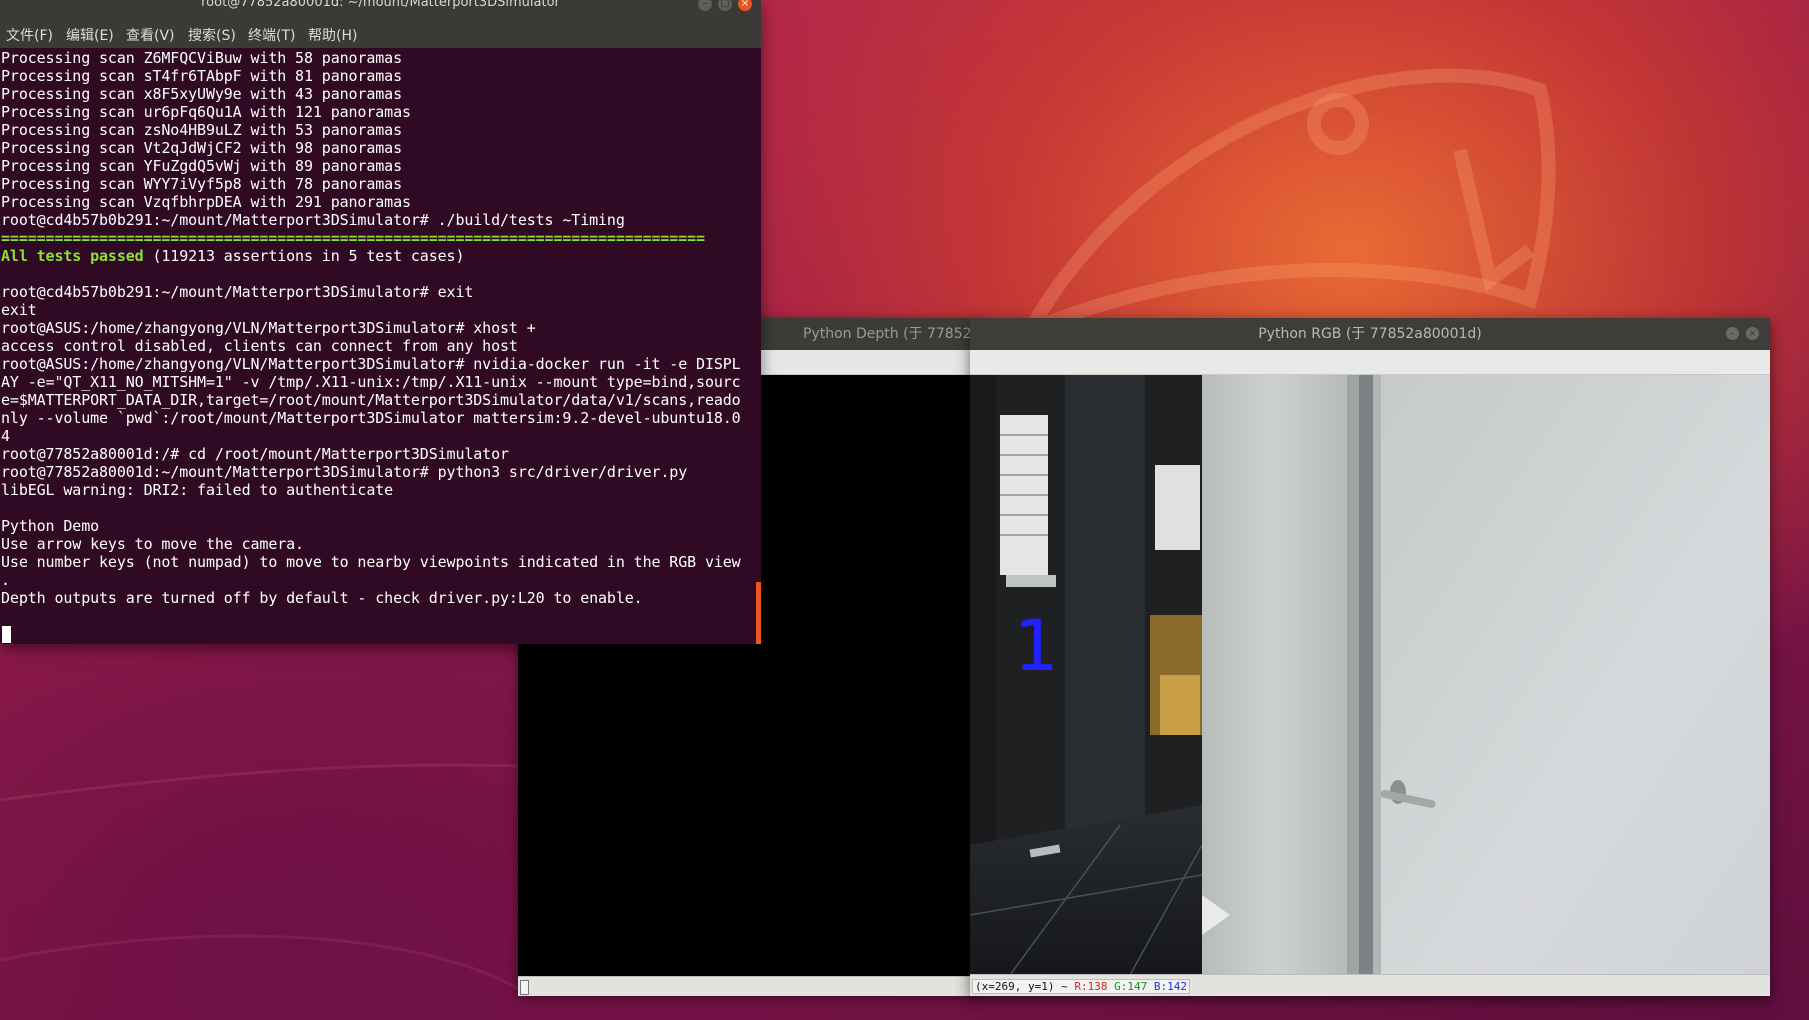 The width and height of the screenshot is (1809, 1020). Describe the element at coordinates (5, 436) in the screenshot. I see `terminal-line: 4` at that location.